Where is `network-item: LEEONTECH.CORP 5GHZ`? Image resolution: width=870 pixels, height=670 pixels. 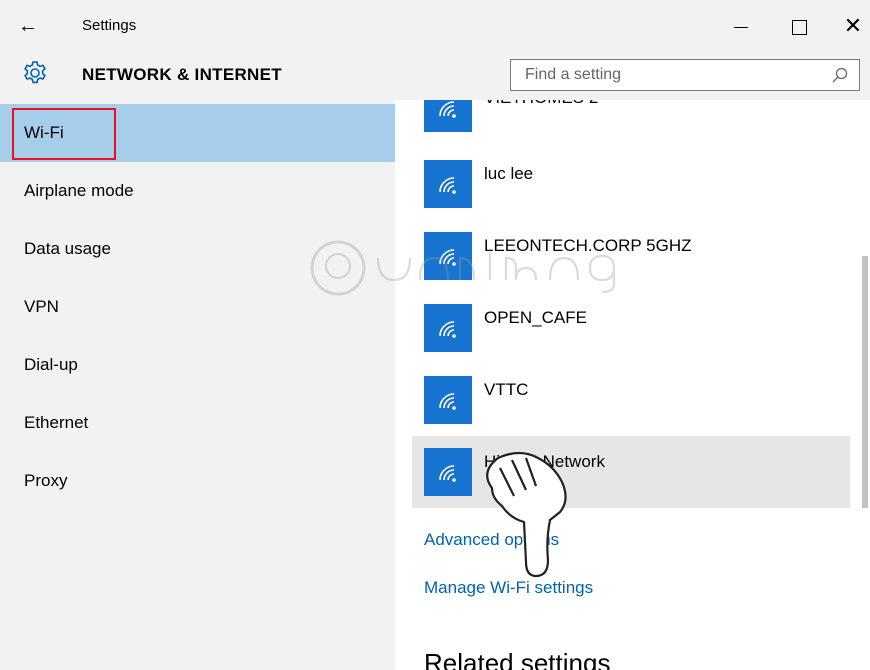
network-item: LEEONTECH.CORP 5GHZ is located at coordinates (631, 256).